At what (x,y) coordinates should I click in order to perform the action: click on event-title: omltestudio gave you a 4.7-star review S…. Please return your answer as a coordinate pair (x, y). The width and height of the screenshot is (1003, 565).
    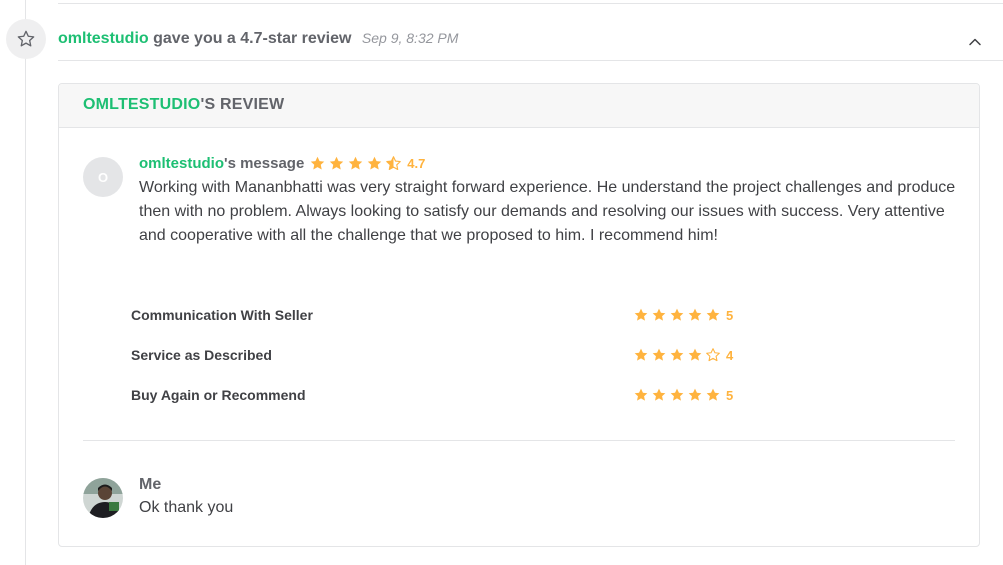
    Looking at the image, I should click on (258, 39).